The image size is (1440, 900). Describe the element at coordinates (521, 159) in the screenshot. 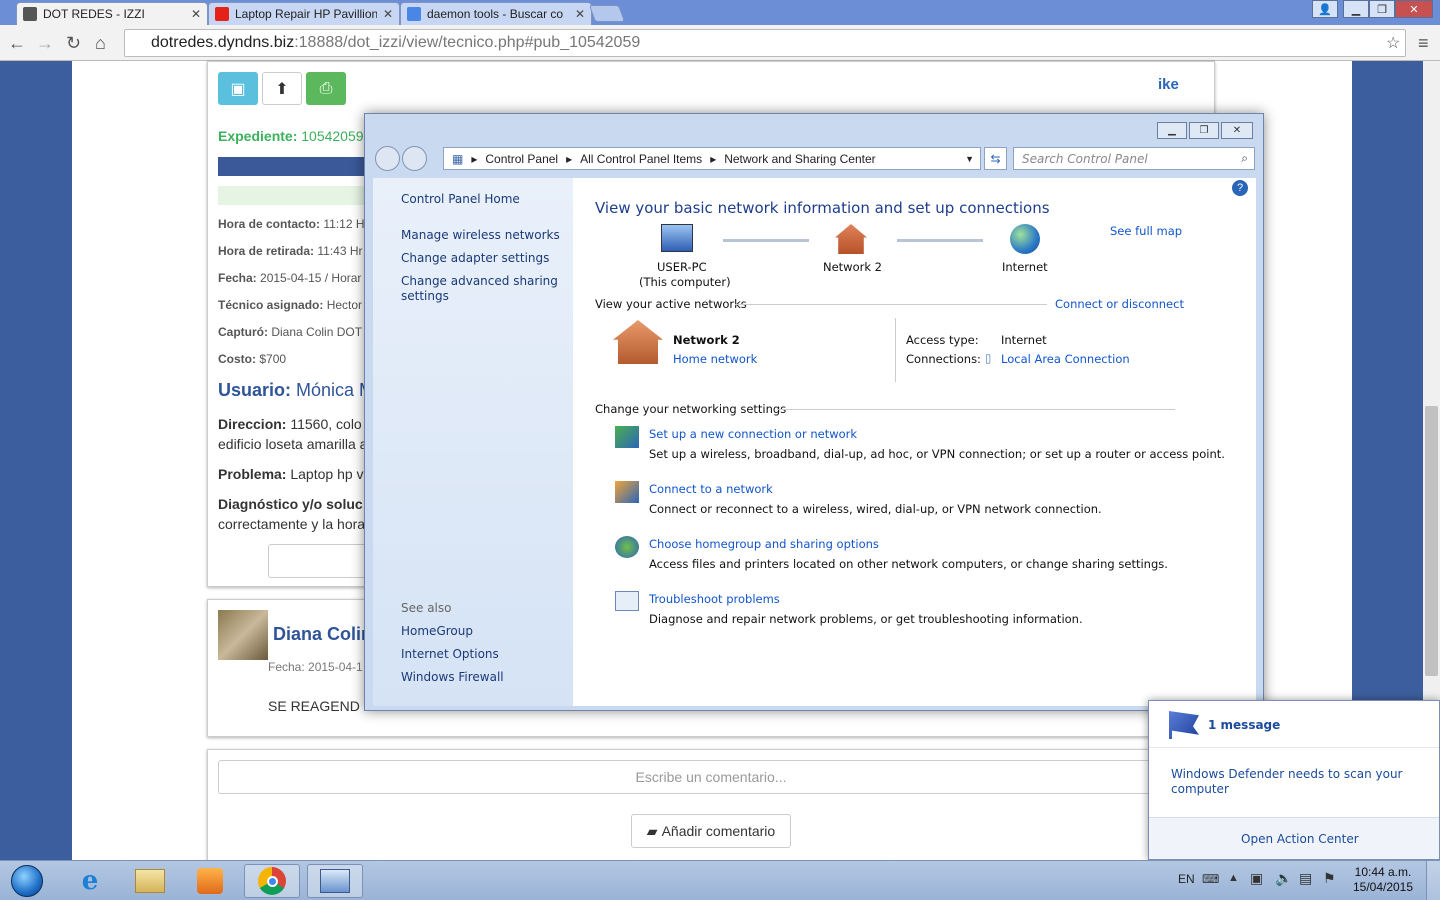

I see `breadcrumb-control-panel: Control Panel` at that location.